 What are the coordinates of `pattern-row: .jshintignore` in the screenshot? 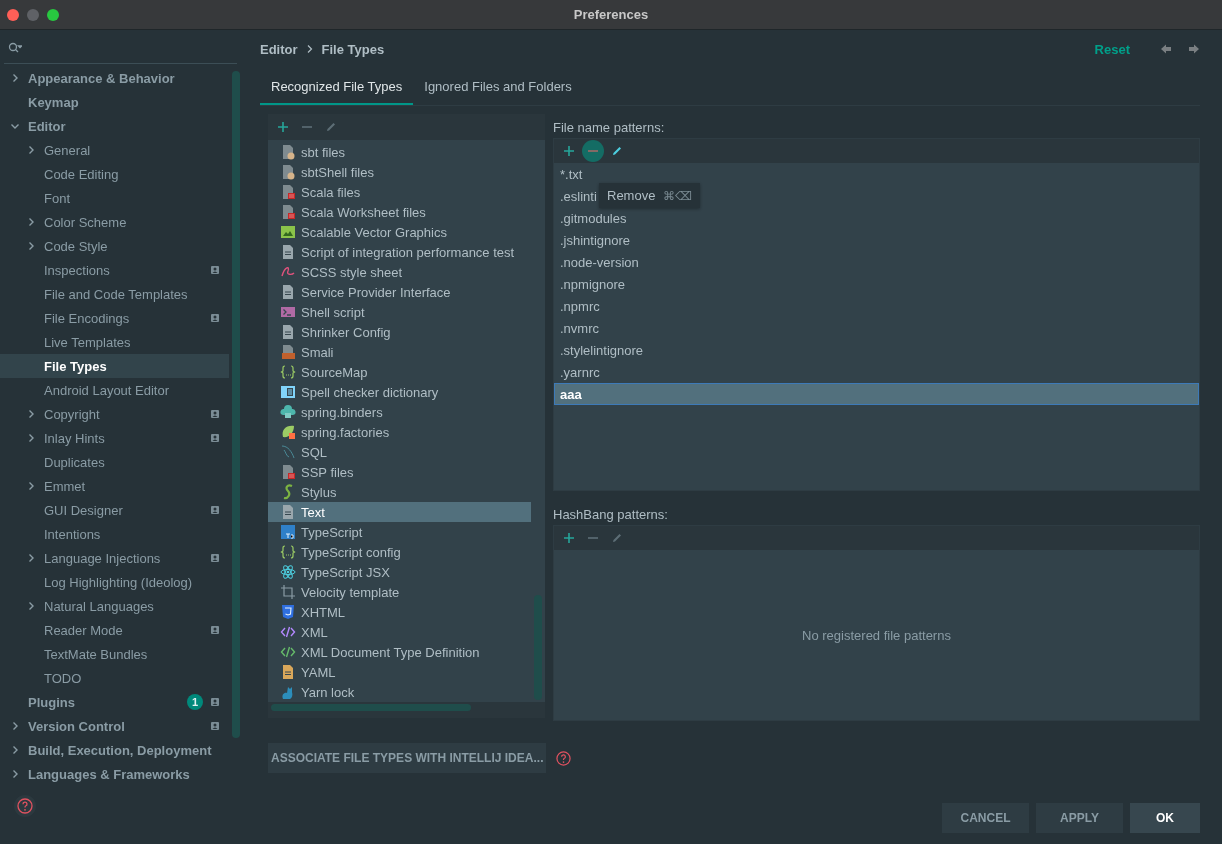 It's located at (876, 240).